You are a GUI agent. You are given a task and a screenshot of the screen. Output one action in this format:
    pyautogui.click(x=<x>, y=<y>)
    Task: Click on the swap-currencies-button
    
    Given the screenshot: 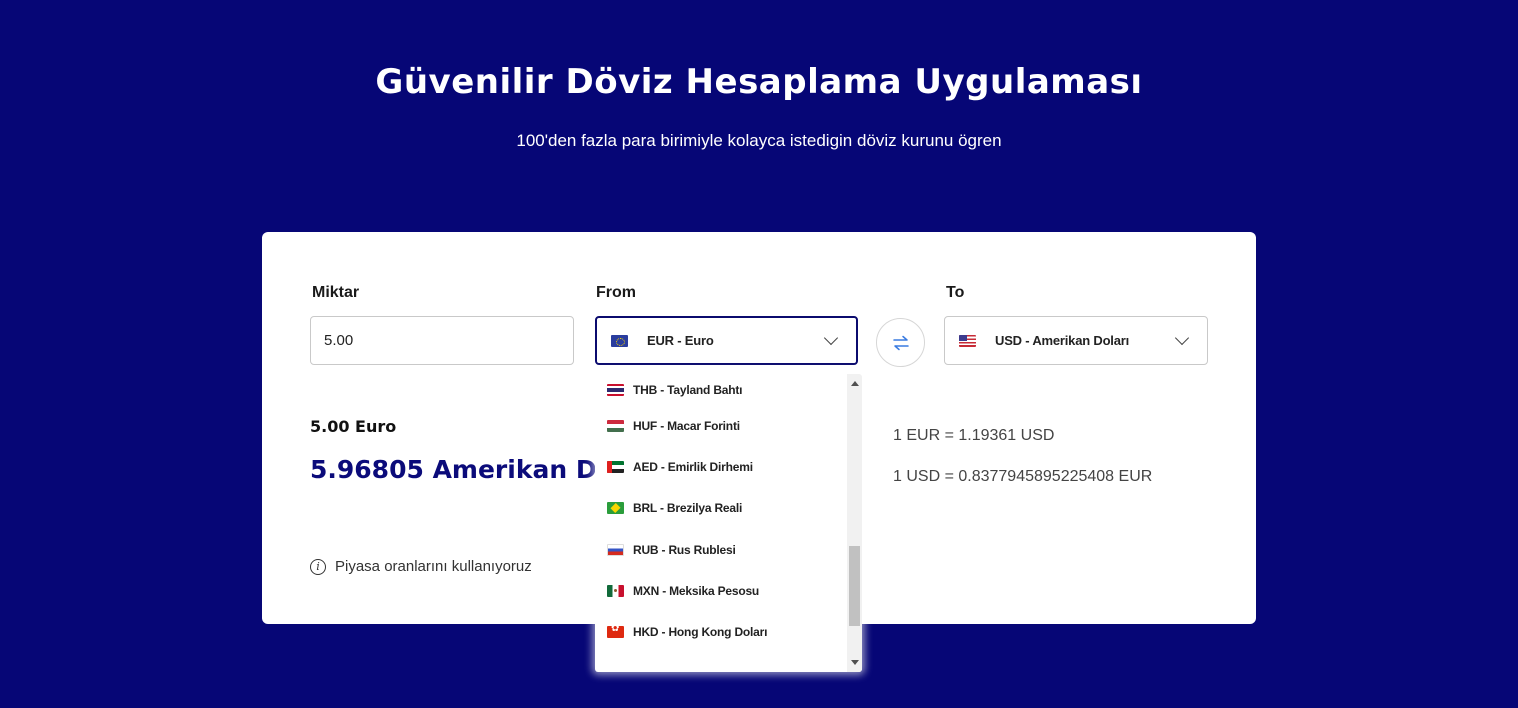 What is the action you would take?
    pyautogui.click(x=900, y=342)
    